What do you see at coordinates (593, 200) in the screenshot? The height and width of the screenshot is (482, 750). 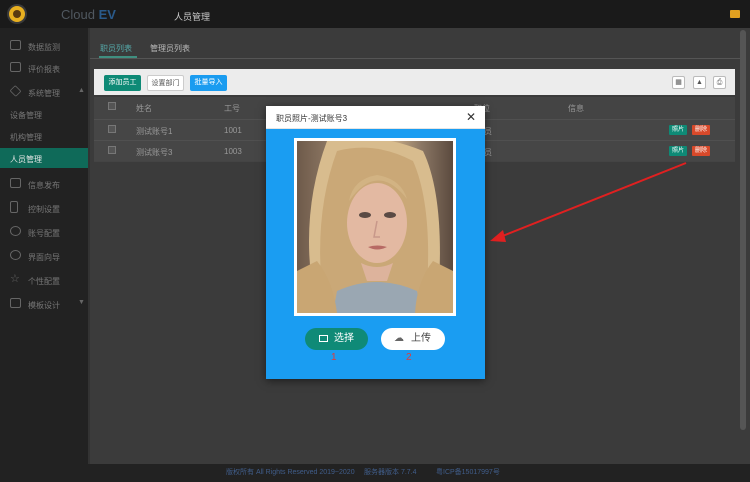 I see `arrow-line` at bounding box center [593, 200].